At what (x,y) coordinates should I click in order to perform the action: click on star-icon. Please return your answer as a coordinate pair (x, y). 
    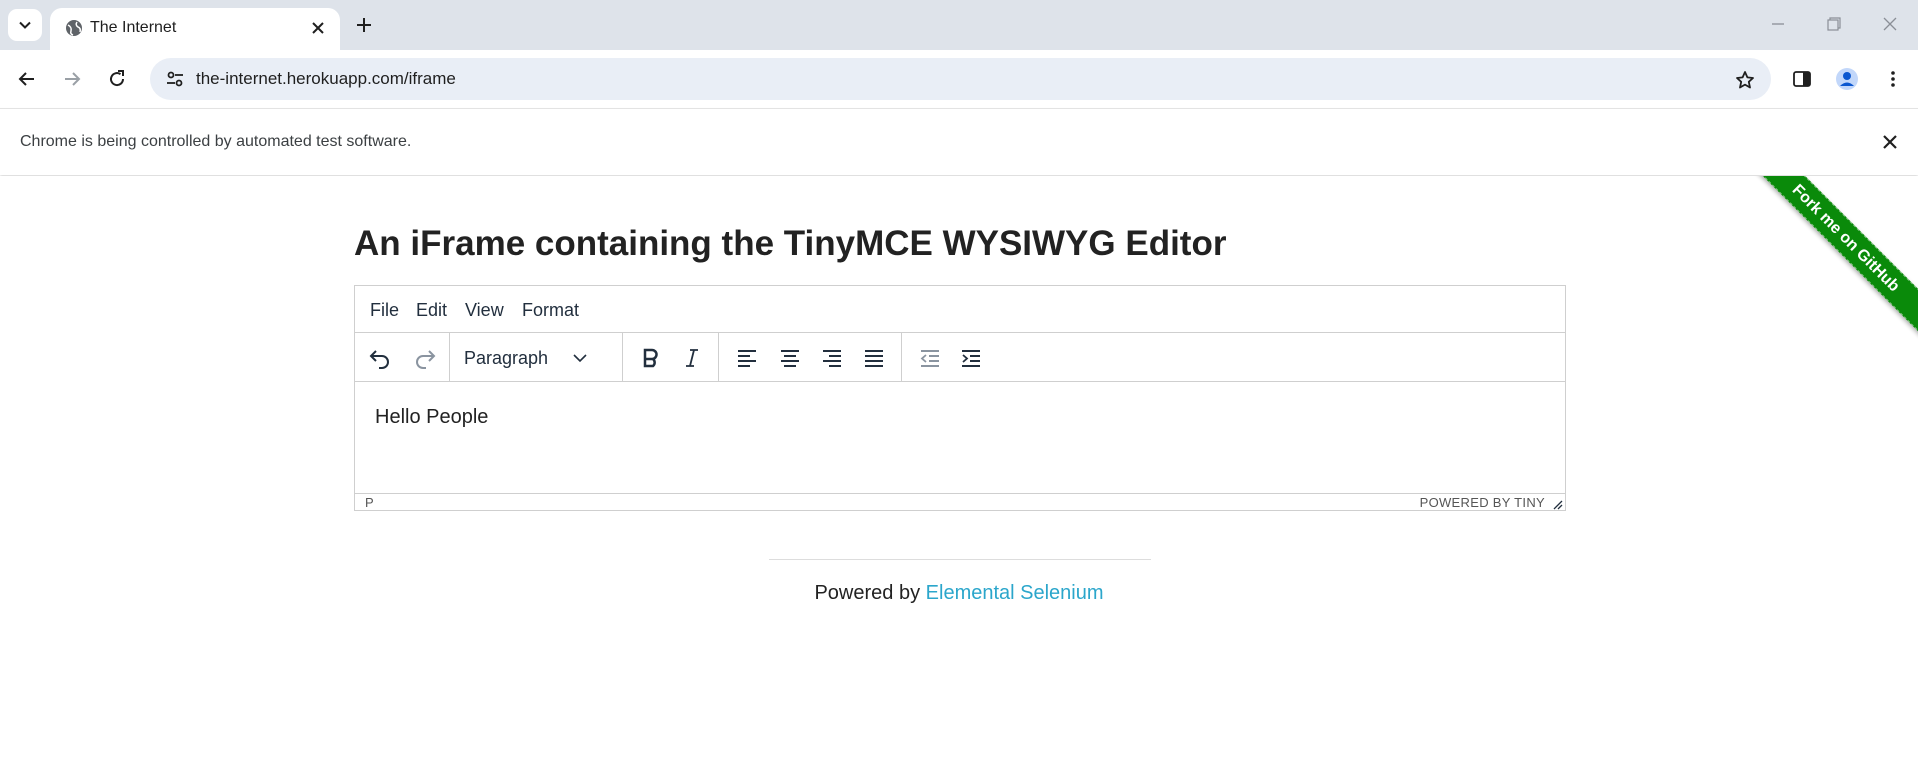
    Looking at the image, I should click on (1745, 80).